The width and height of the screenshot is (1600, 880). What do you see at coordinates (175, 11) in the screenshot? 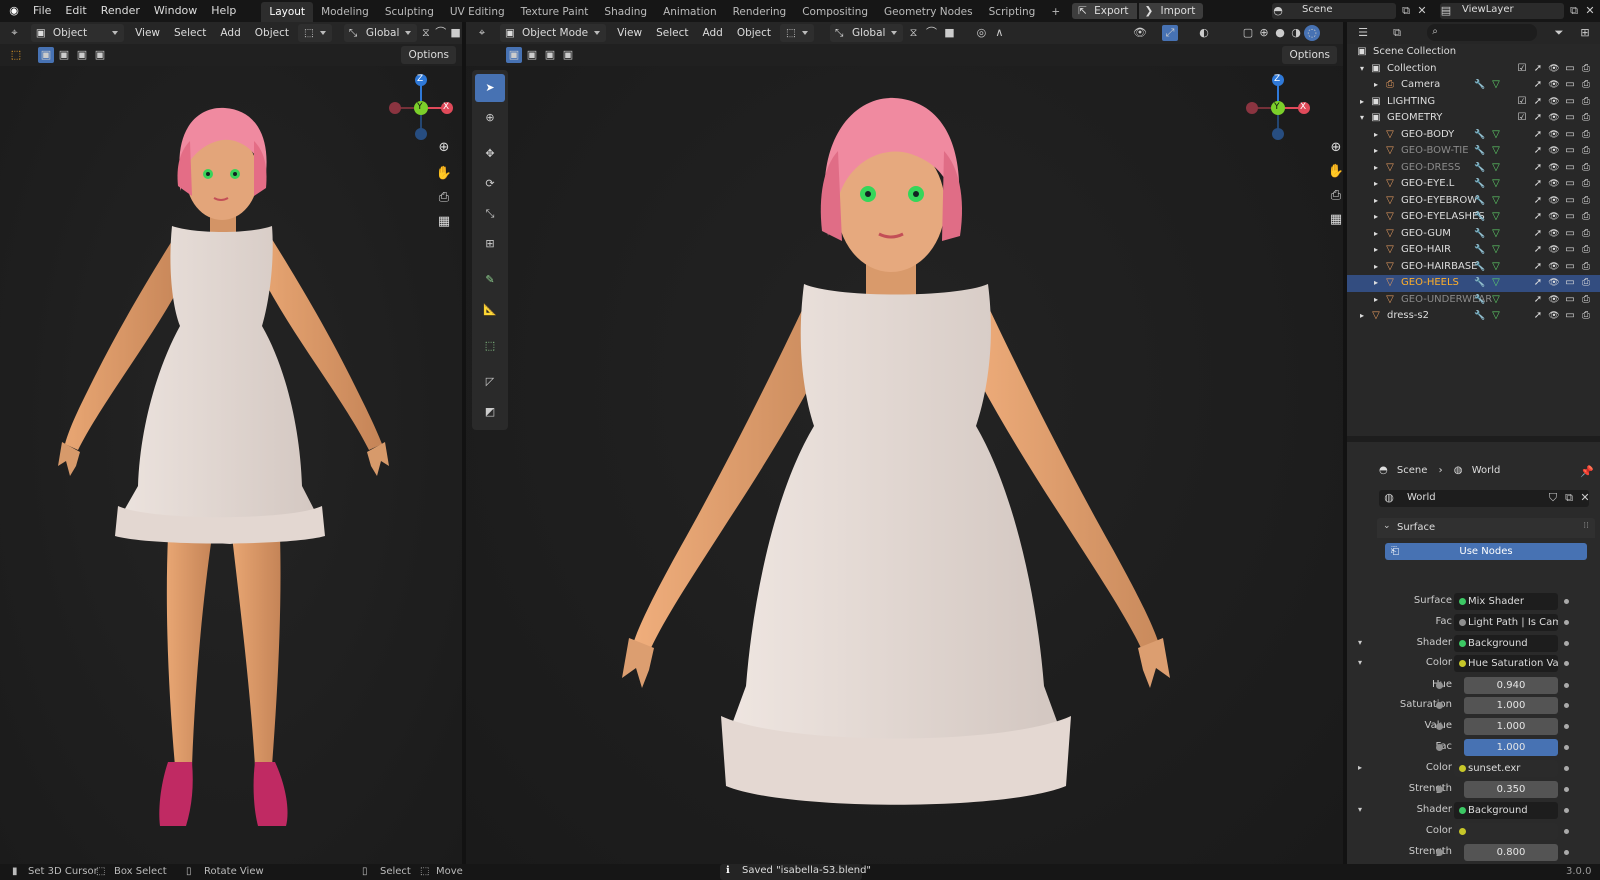
I see `menu-window: Window` at bounding box center [175, 11].